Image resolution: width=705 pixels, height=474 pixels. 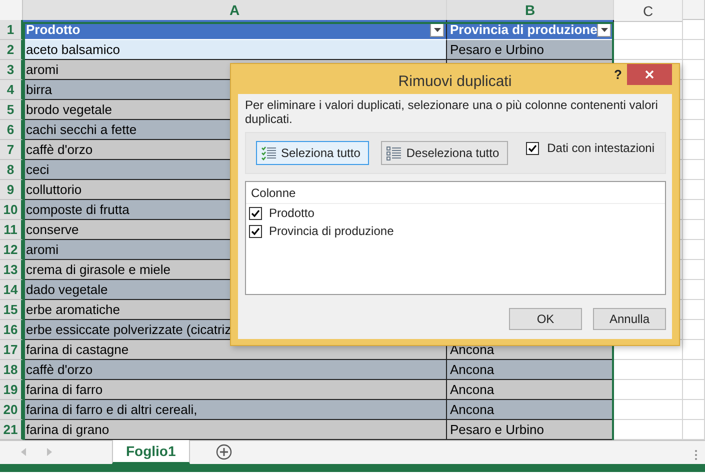 What do you see at coordinates (11, 70) in the screenshot?
I see `row-header: 3` at bounding box center [11, 70].